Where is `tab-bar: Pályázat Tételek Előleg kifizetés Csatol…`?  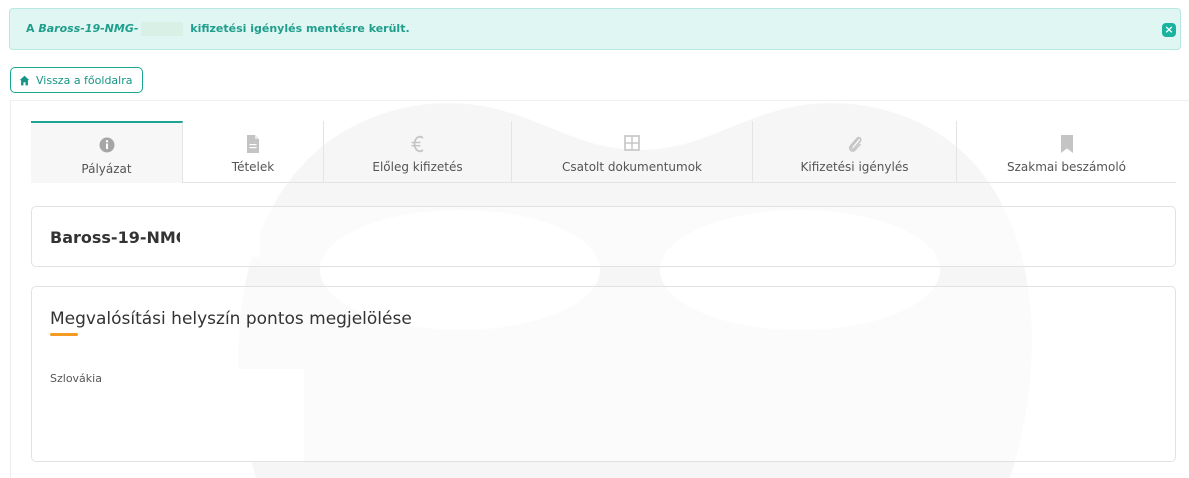
tab-bar: Pályázat Tételek Előleg kifizetés Csatol… is located at coordinates (603, 152).